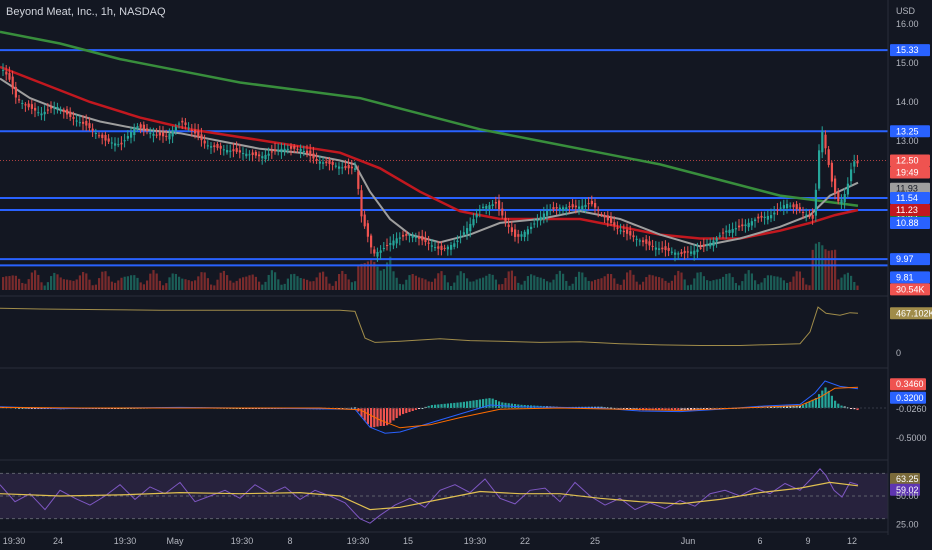 This screenshot has width=932, height=550. I want to click on time-tick-label: 6, so click(759, 541).